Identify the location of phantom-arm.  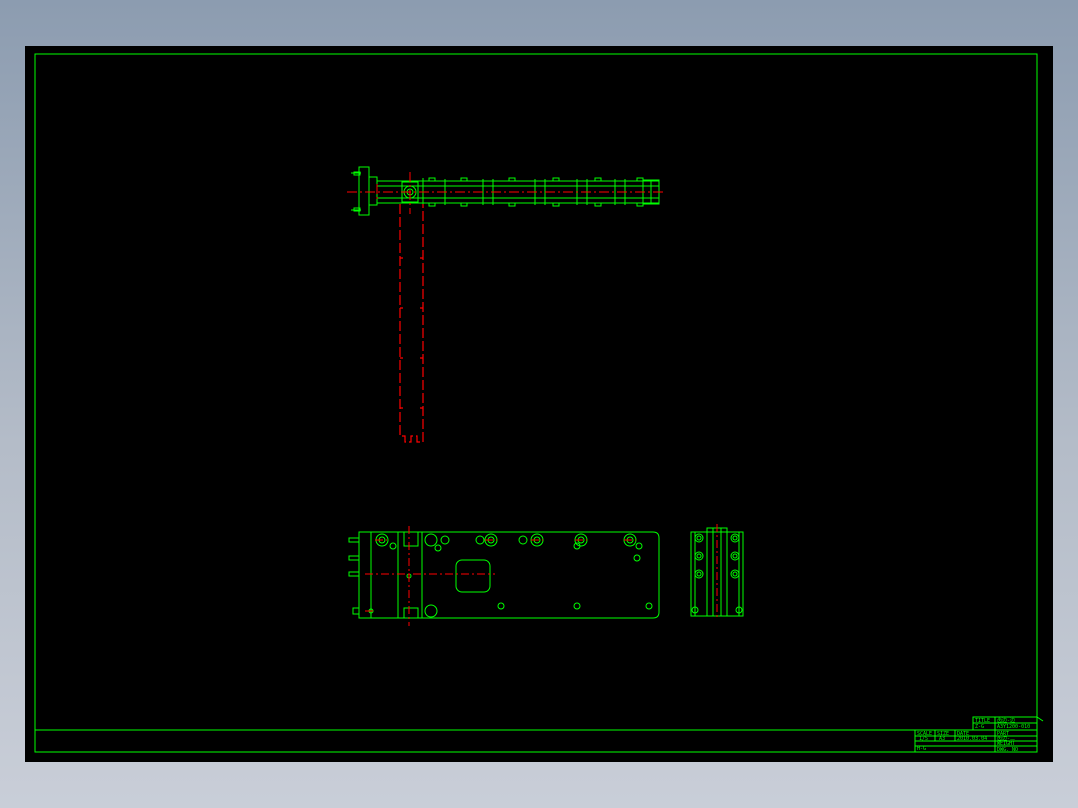
(411, 323).